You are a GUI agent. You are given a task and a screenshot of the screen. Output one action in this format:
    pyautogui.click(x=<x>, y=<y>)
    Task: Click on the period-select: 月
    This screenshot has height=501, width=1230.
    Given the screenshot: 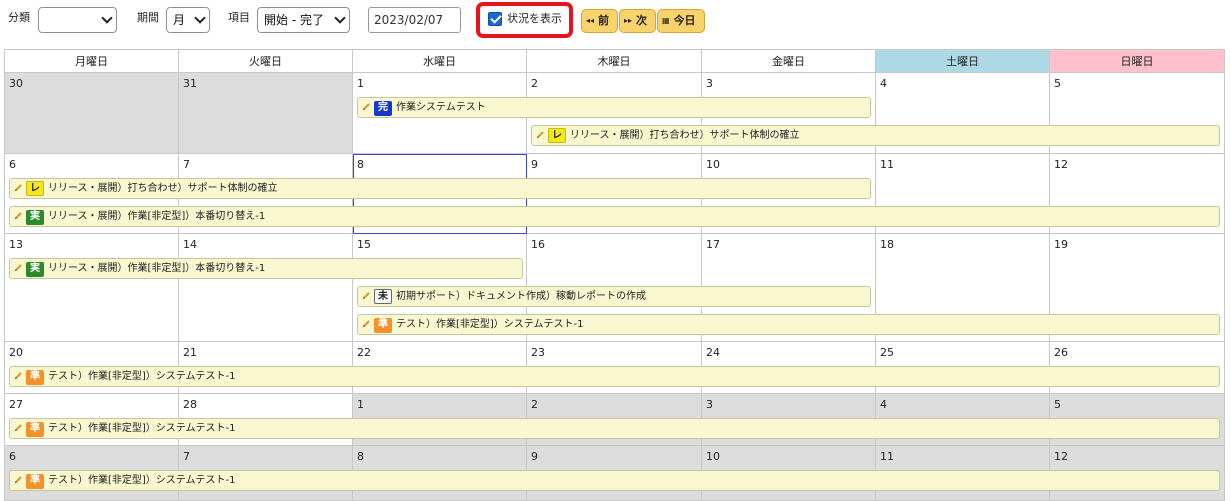 What is the action you would take?
    pyautogui.click(x=188, y=20)
    